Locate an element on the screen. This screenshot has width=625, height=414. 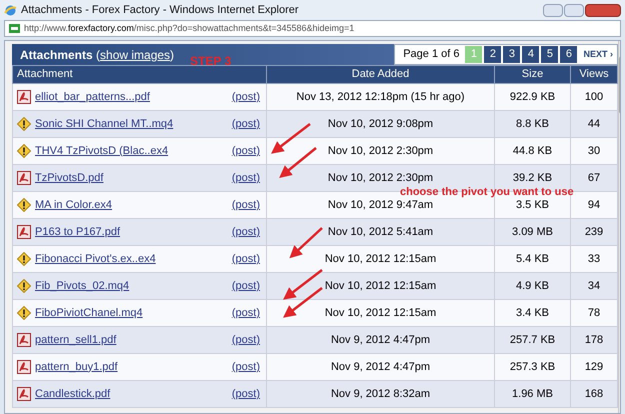
file-link: Fib_Pivots_02.mq4 is located at coordinates (82, 286).